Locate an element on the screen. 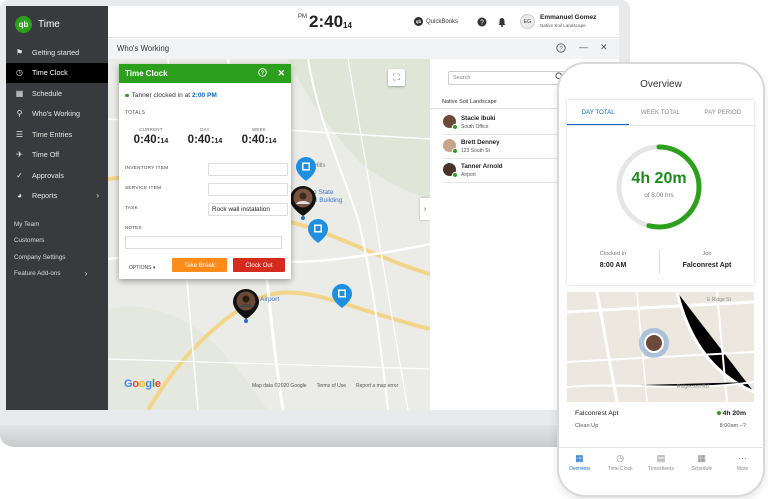 Image resolution: width=768 pixels, height=499 pixels. quickbooks-icon: qb is located at coordinates (418, 21).